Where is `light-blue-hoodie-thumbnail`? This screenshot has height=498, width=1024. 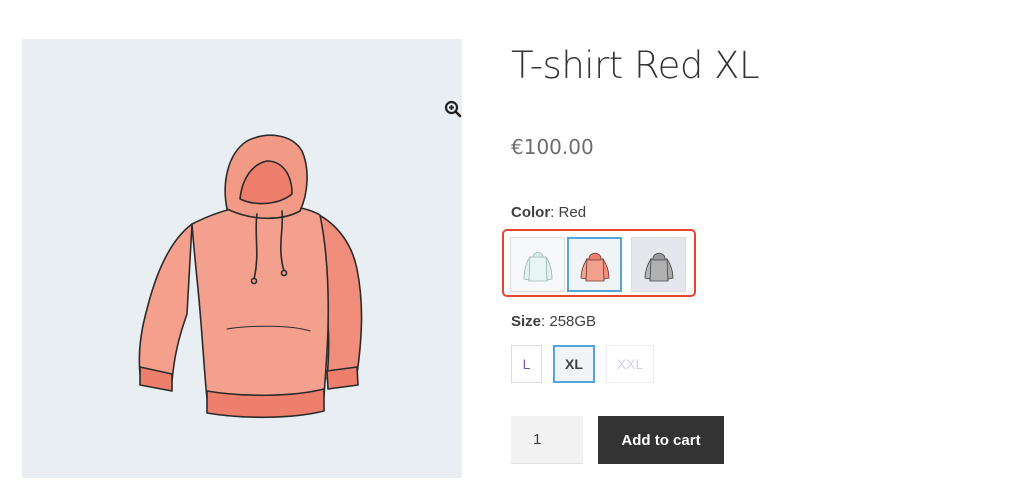 light-blue-hoodie-thumbnail is located at coordinates (537, 266).